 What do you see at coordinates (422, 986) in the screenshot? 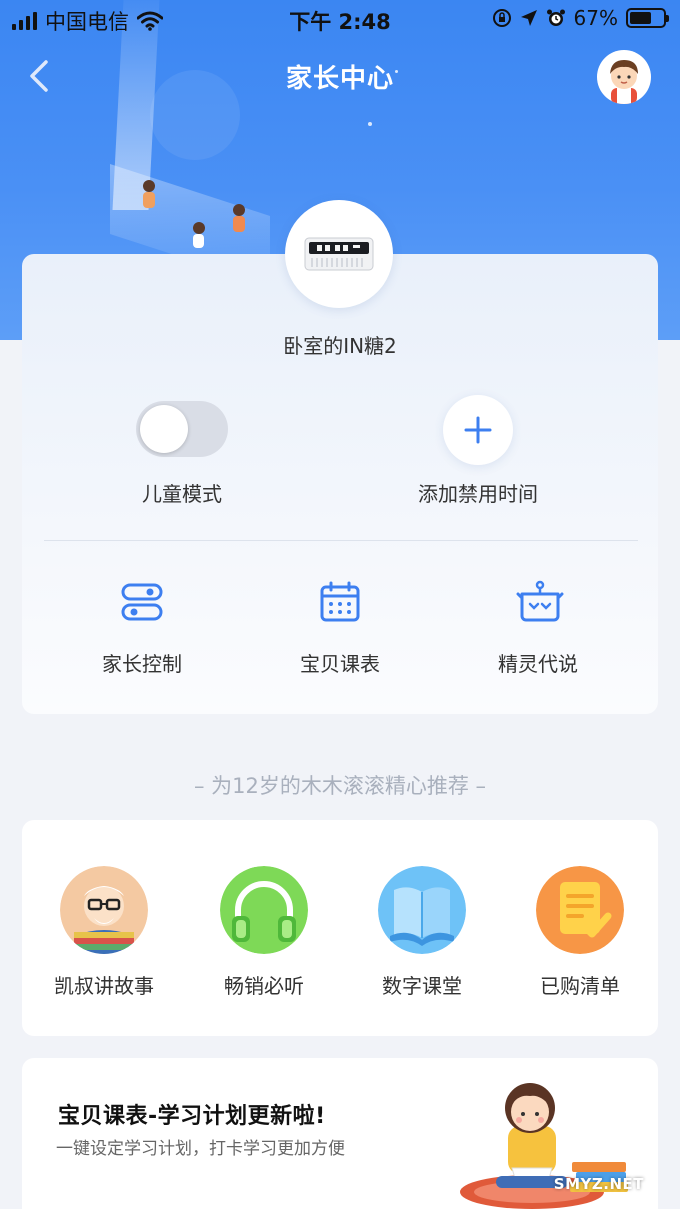
I see `rec-item-label: 数字课堂` at bounding box center [422, 986].